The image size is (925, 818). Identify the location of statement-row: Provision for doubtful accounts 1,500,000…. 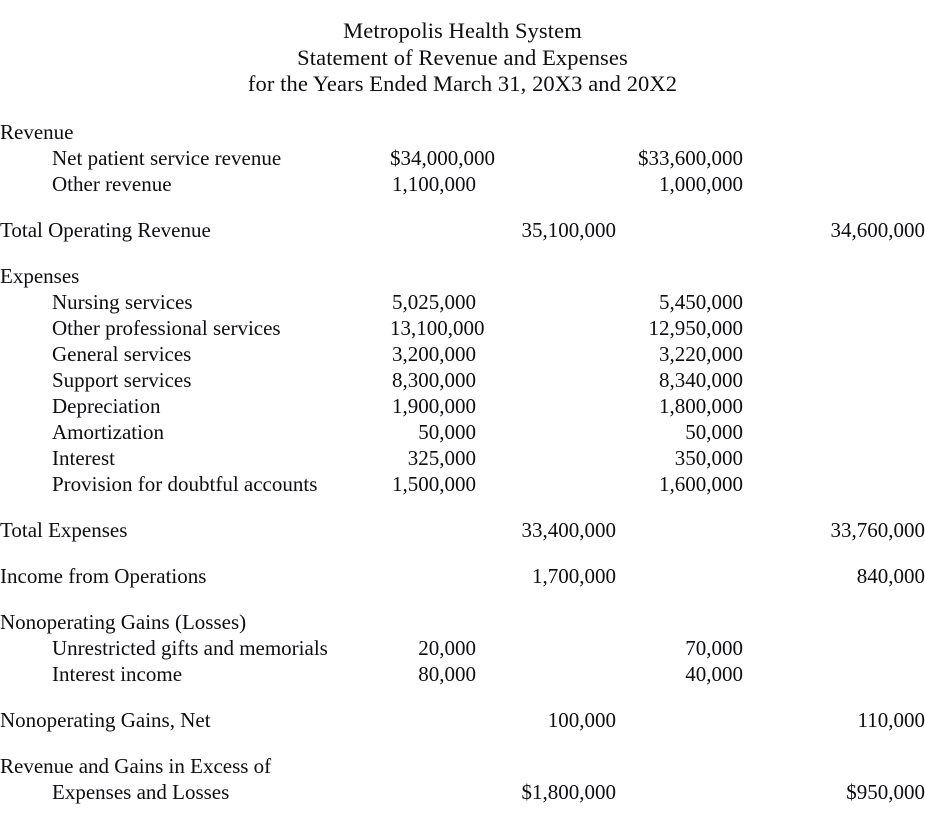
(462, 484).